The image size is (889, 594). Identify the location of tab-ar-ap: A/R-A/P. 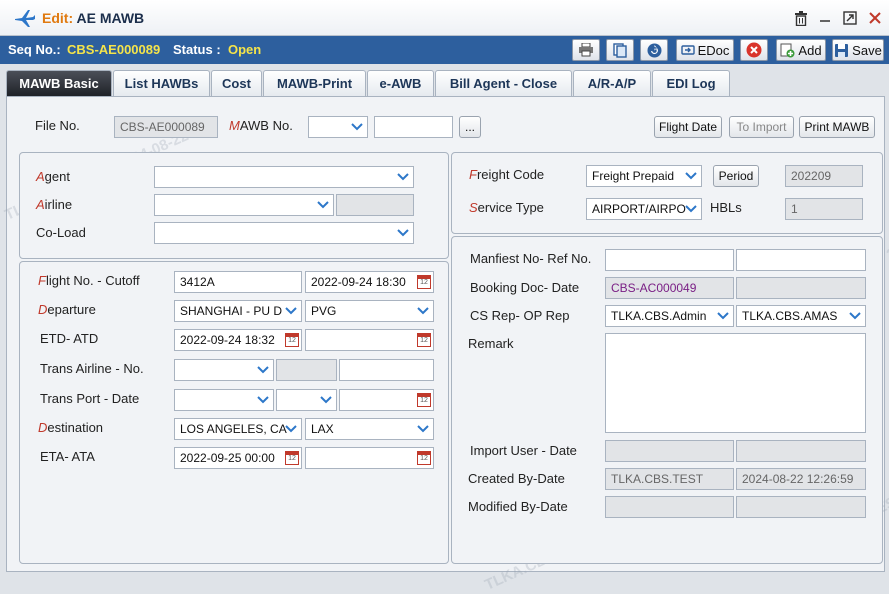
(612, 83).